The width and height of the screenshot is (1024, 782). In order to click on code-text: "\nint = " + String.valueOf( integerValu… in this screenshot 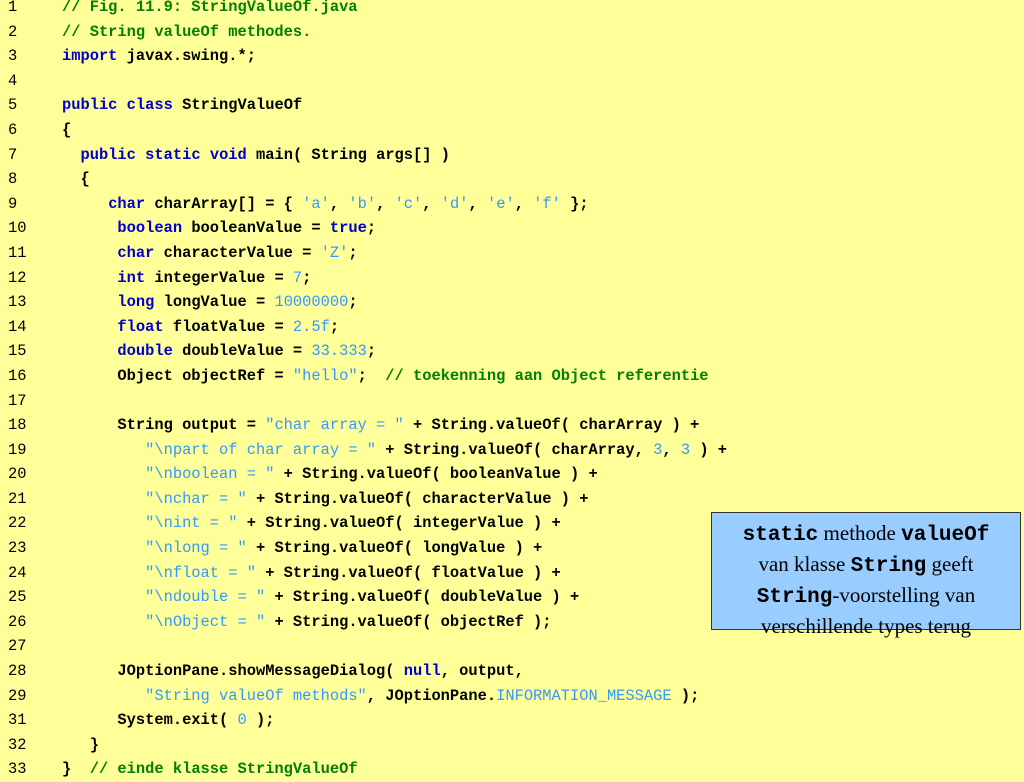, I will do `click(311, 523)`.